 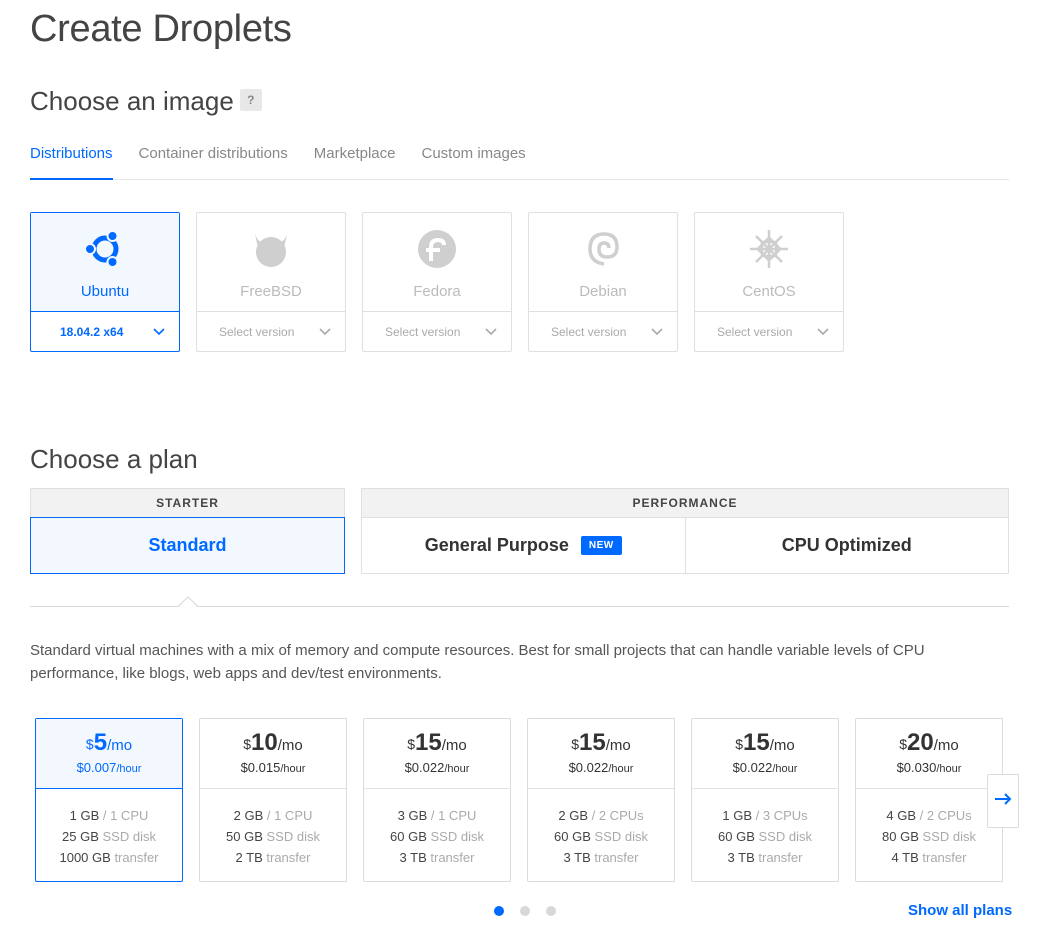 What do you see at coordinates (960, 910) in the screenshot?
I see `show-all-plans-link: Show all plans` at bounding box center [960, 910].